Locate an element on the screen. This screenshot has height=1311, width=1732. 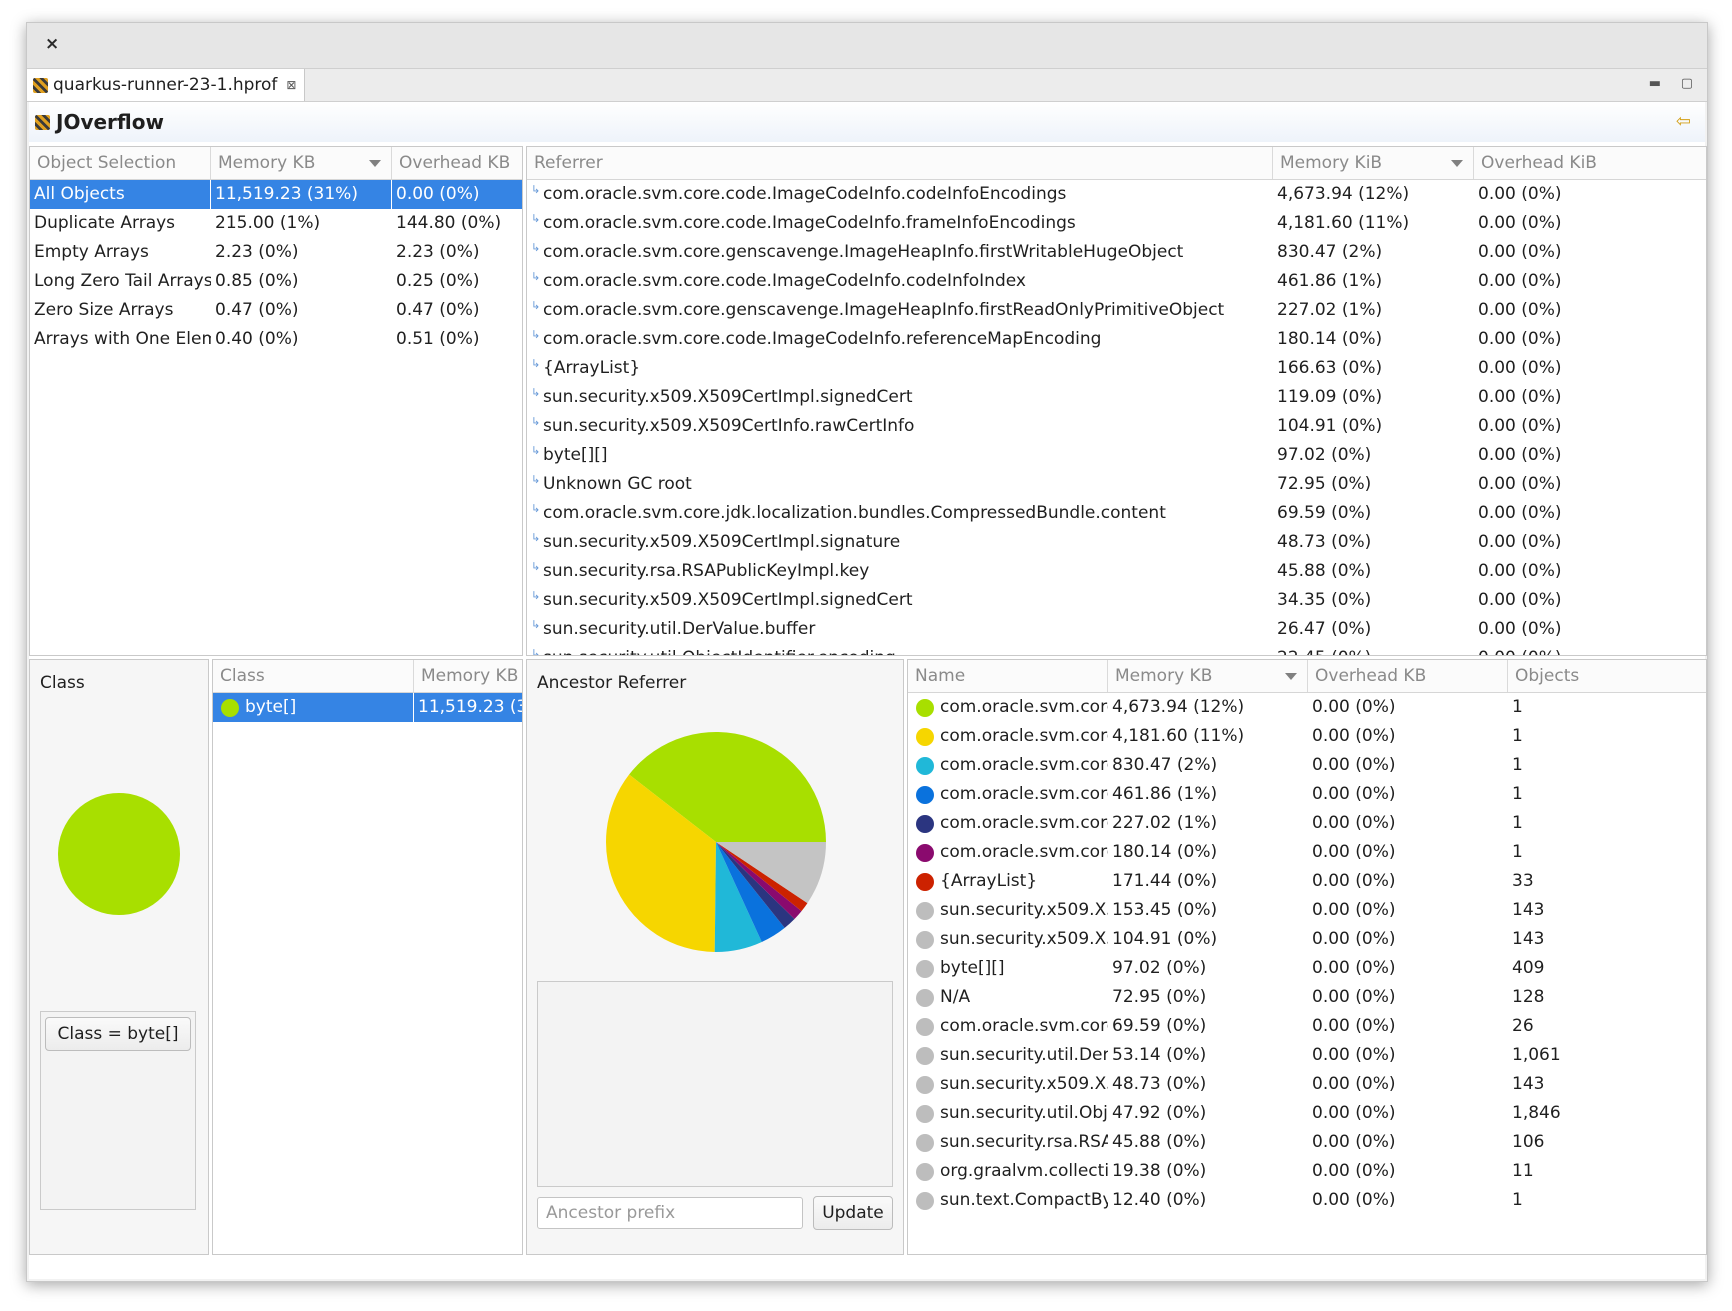
table-cell: 409 is located at coordinates (1528, 968).